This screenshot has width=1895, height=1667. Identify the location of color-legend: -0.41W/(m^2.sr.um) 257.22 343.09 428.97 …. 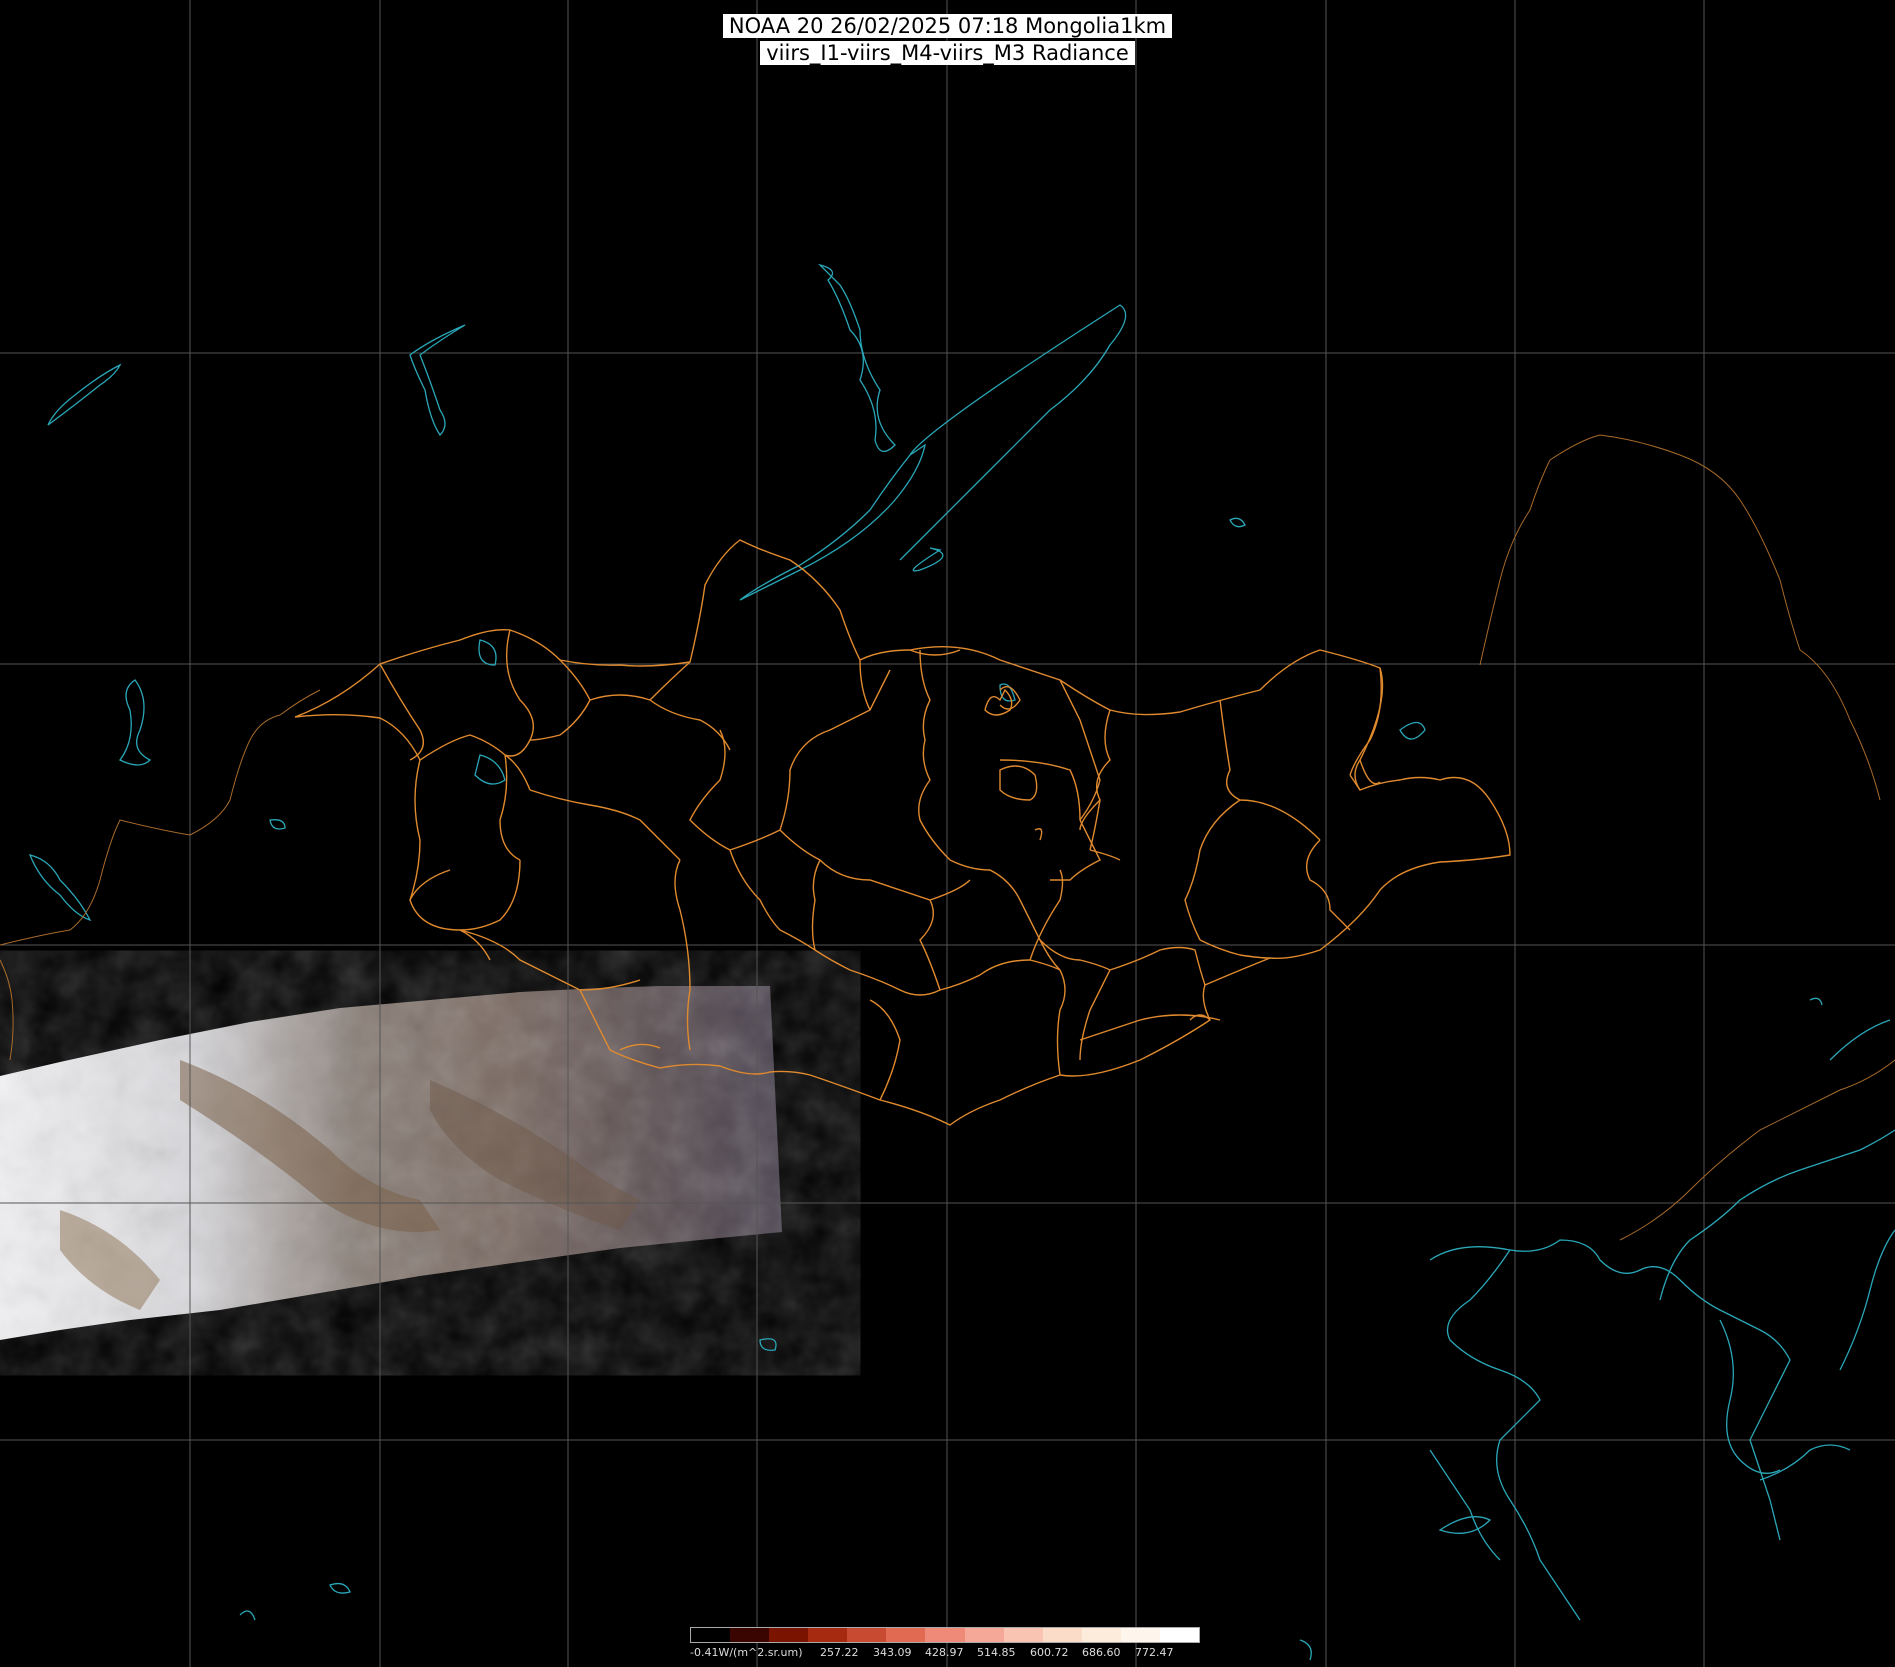
(945, 1647).